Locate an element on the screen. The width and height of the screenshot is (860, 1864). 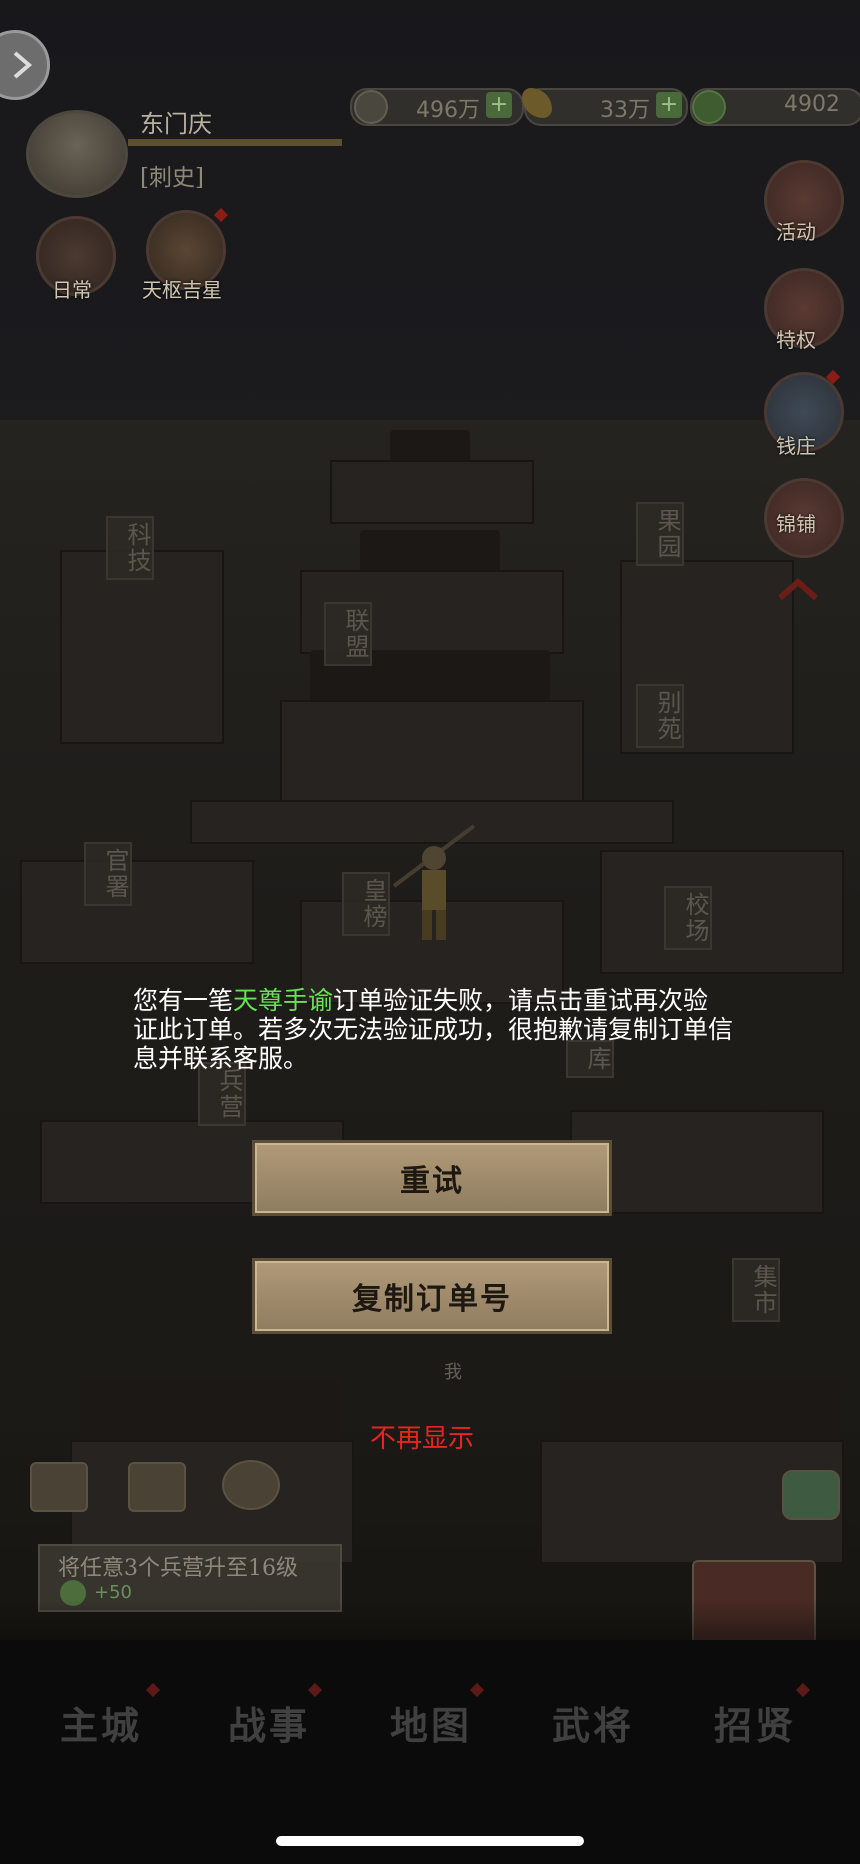
avatar is located at coordinates (77, 154).